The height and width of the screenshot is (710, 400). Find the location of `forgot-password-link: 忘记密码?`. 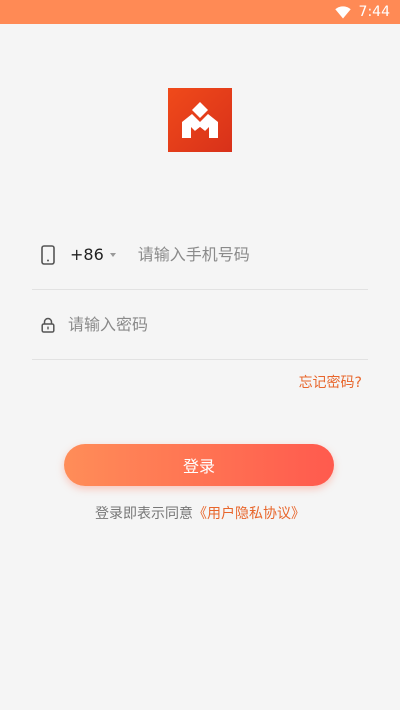

forgot-password-link: 忘记密码? is located at coordinates (330, 382).